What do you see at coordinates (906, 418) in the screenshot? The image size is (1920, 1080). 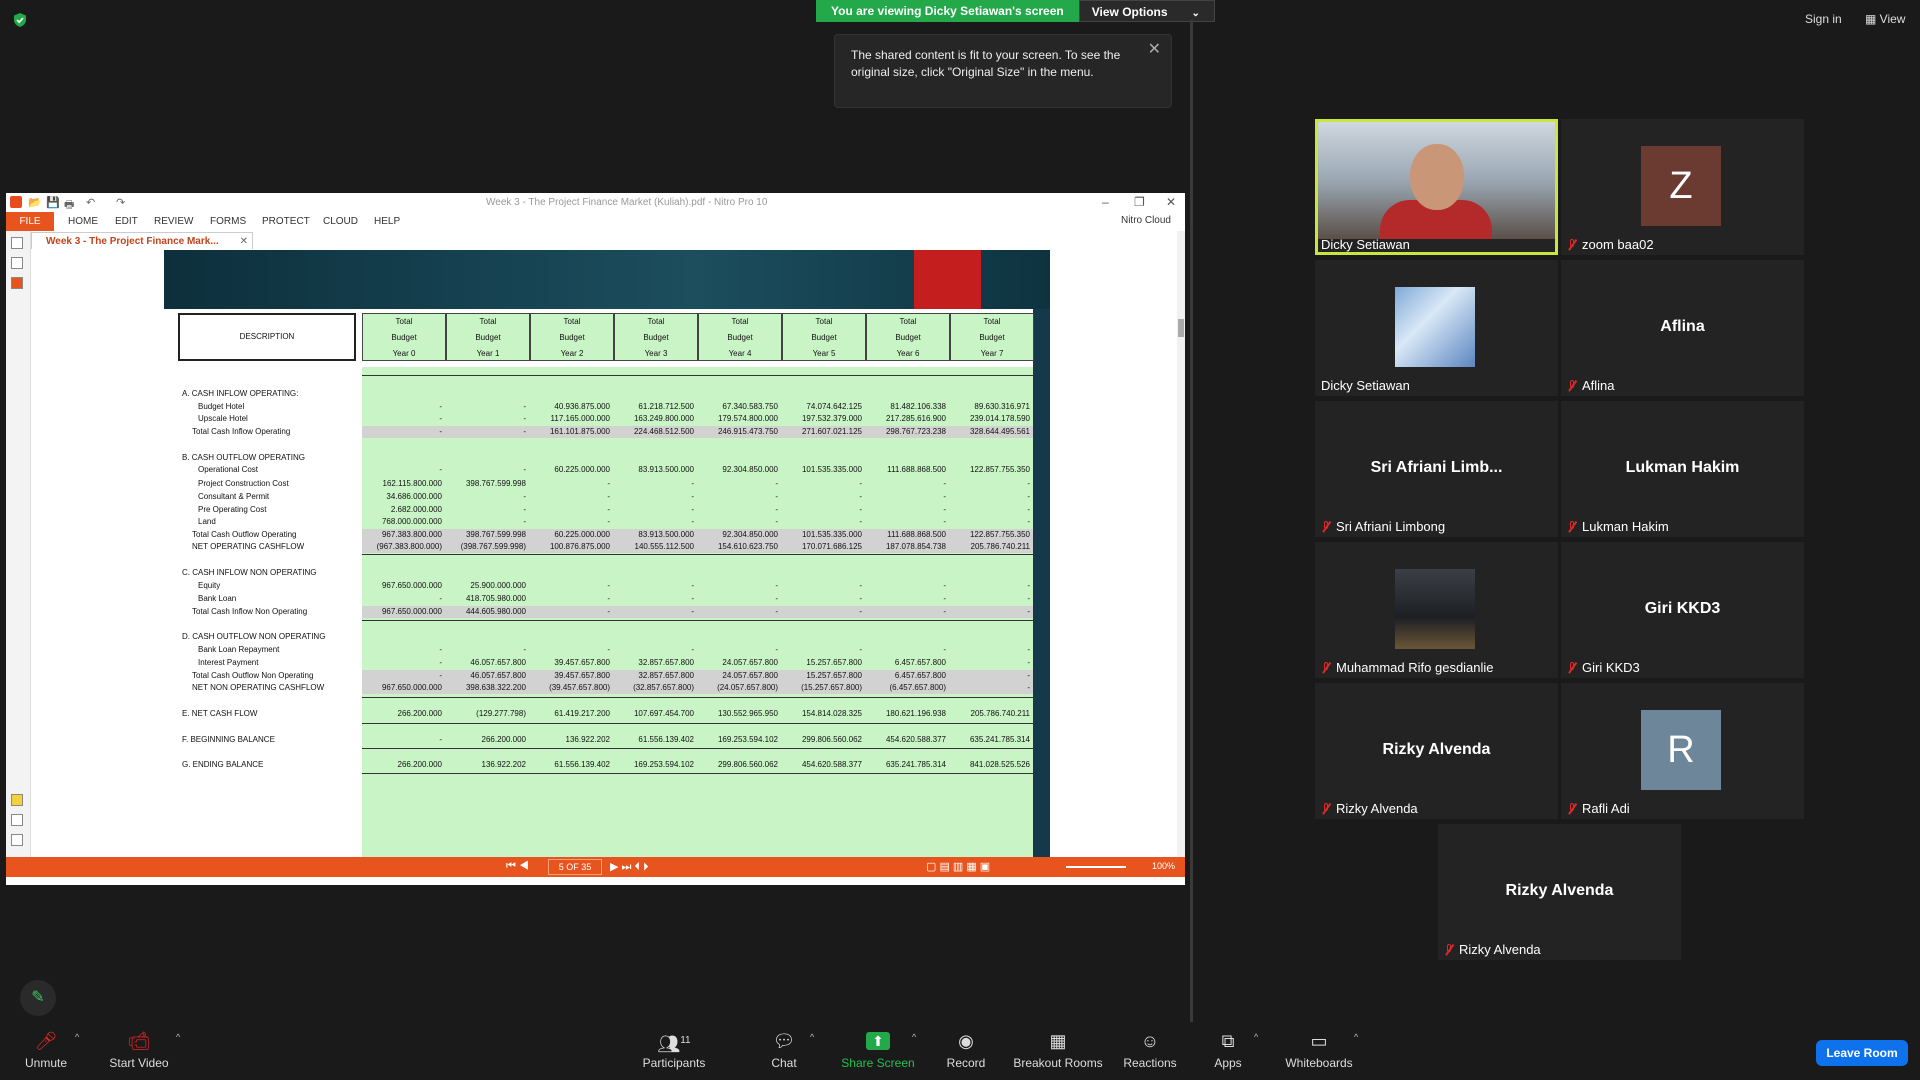 I see `table-cell: 217.285.616.900` at bounding box center [906, 418].